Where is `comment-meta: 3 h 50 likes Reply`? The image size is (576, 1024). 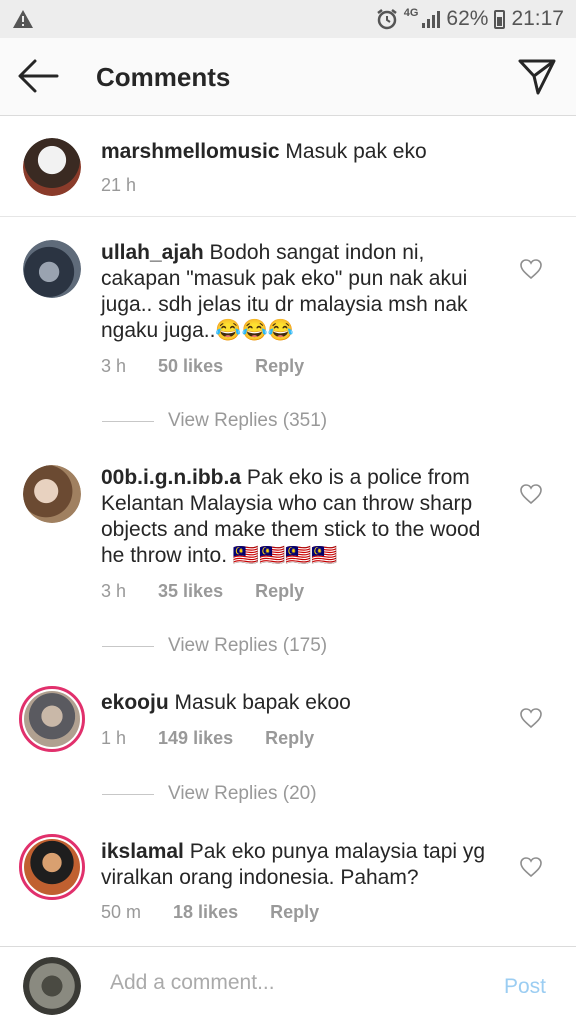 comment-meta: 3 h 50 likes Reply is located at coordinates (202, 366).